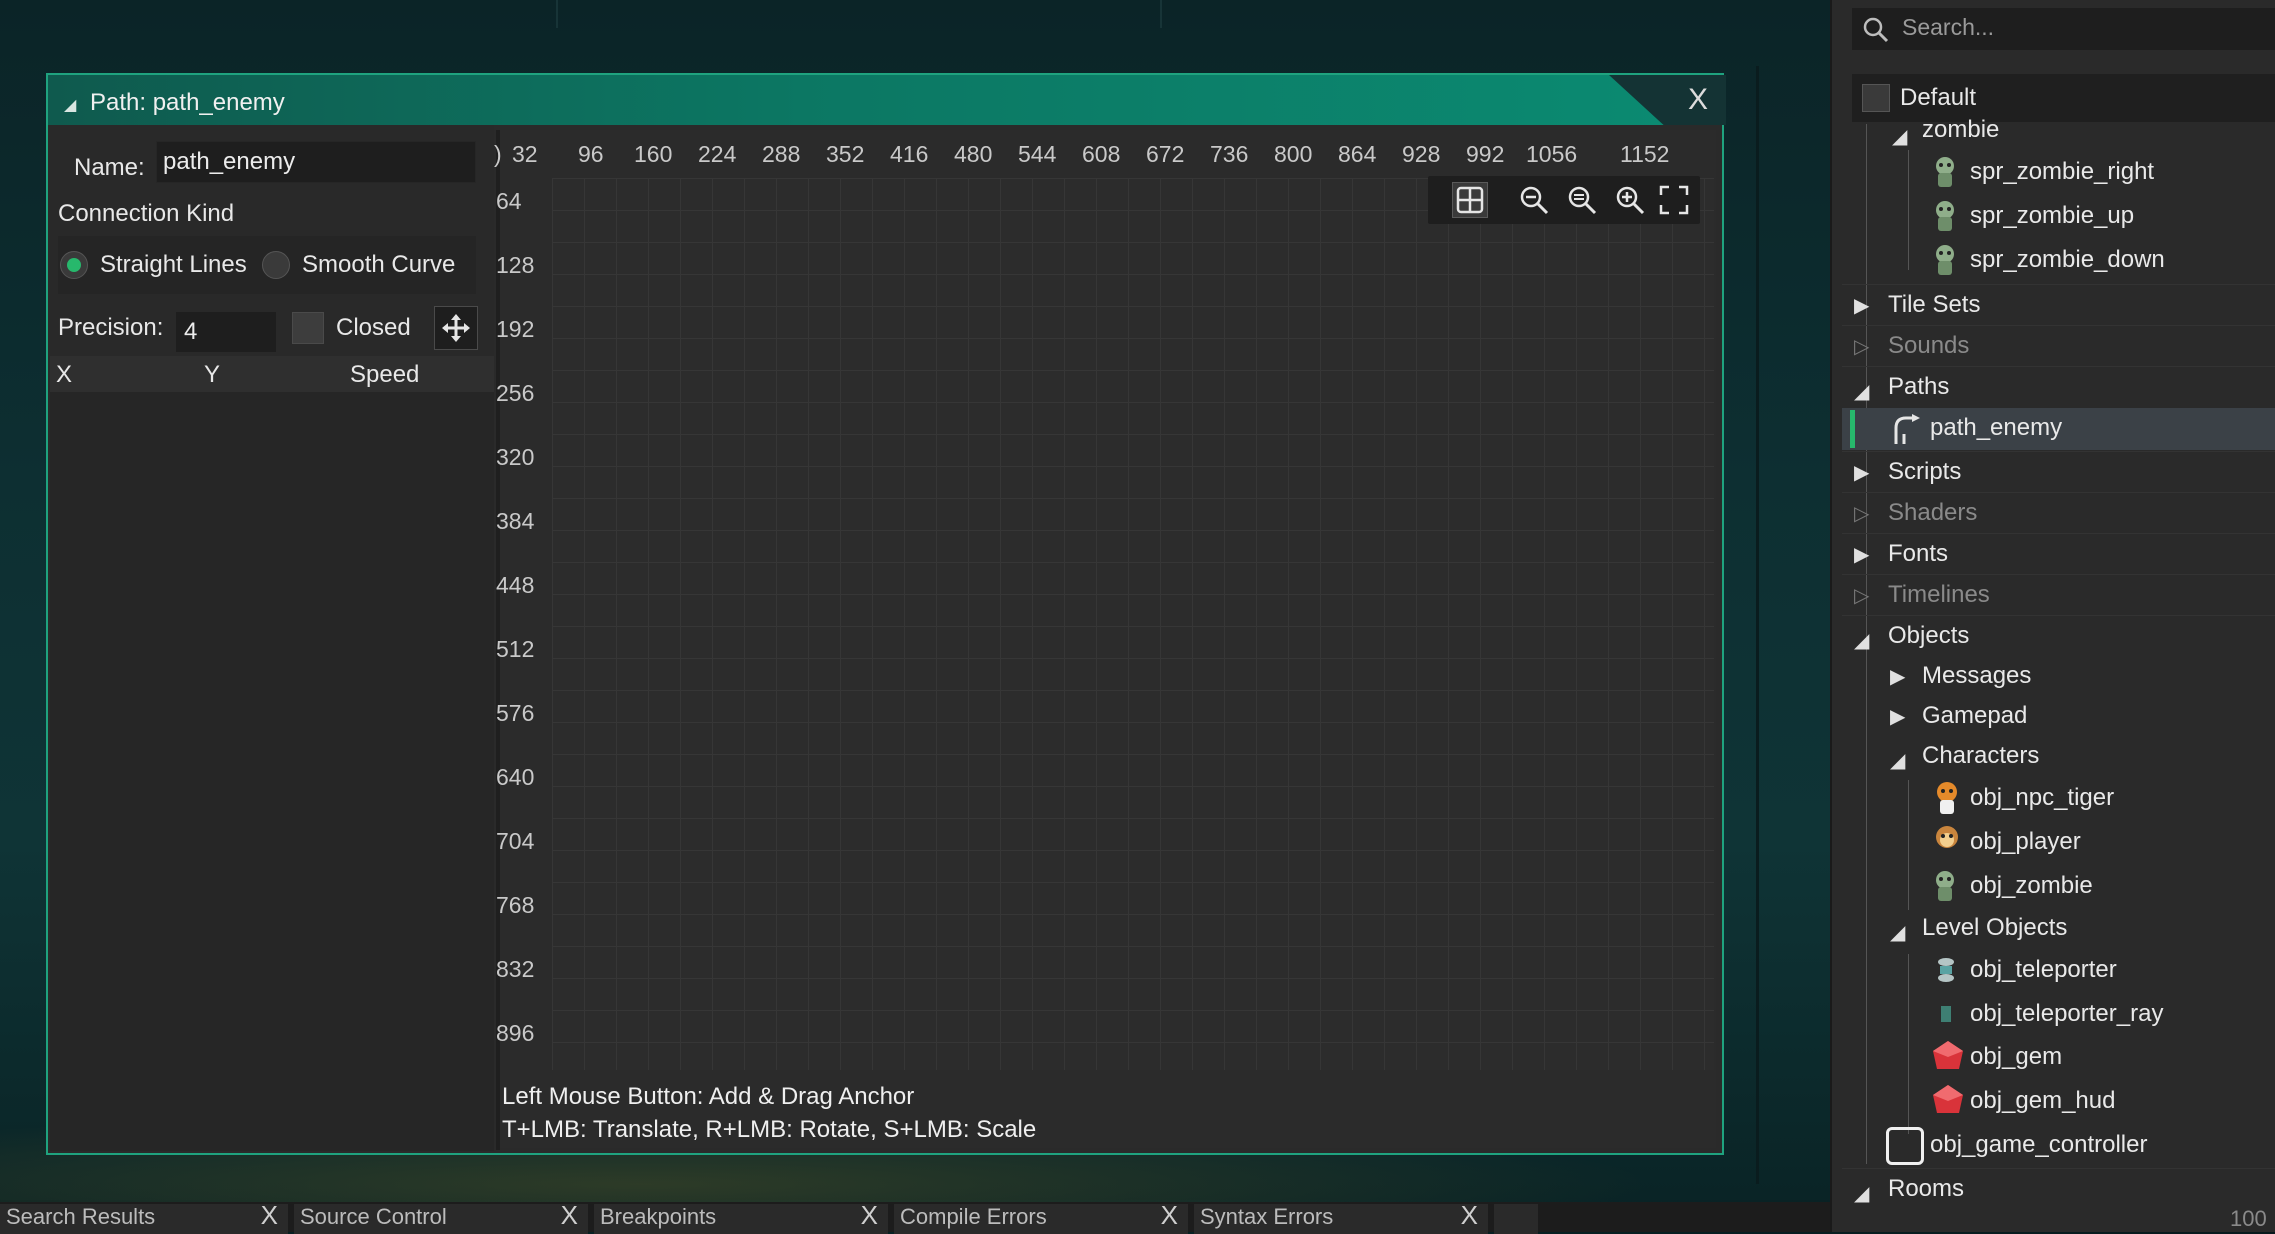 This screenshot has width=2275, height=1234. What do you see at coordinates (973, 1216) in the screenshot?
I see `tab-label: Compile Errors` at bounding box center [973, 1216].